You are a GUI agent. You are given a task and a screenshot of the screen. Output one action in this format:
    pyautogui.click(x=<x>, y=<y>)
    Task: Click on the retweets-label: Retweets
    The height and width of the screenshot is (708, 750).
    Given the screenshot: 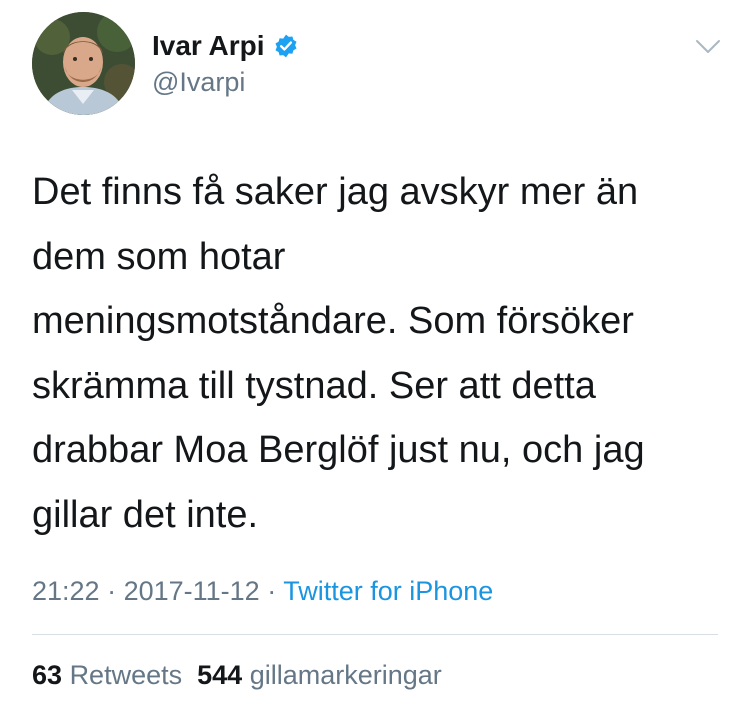 What is the action you would take?
    pyautogui.click(x=126, y=675)
    